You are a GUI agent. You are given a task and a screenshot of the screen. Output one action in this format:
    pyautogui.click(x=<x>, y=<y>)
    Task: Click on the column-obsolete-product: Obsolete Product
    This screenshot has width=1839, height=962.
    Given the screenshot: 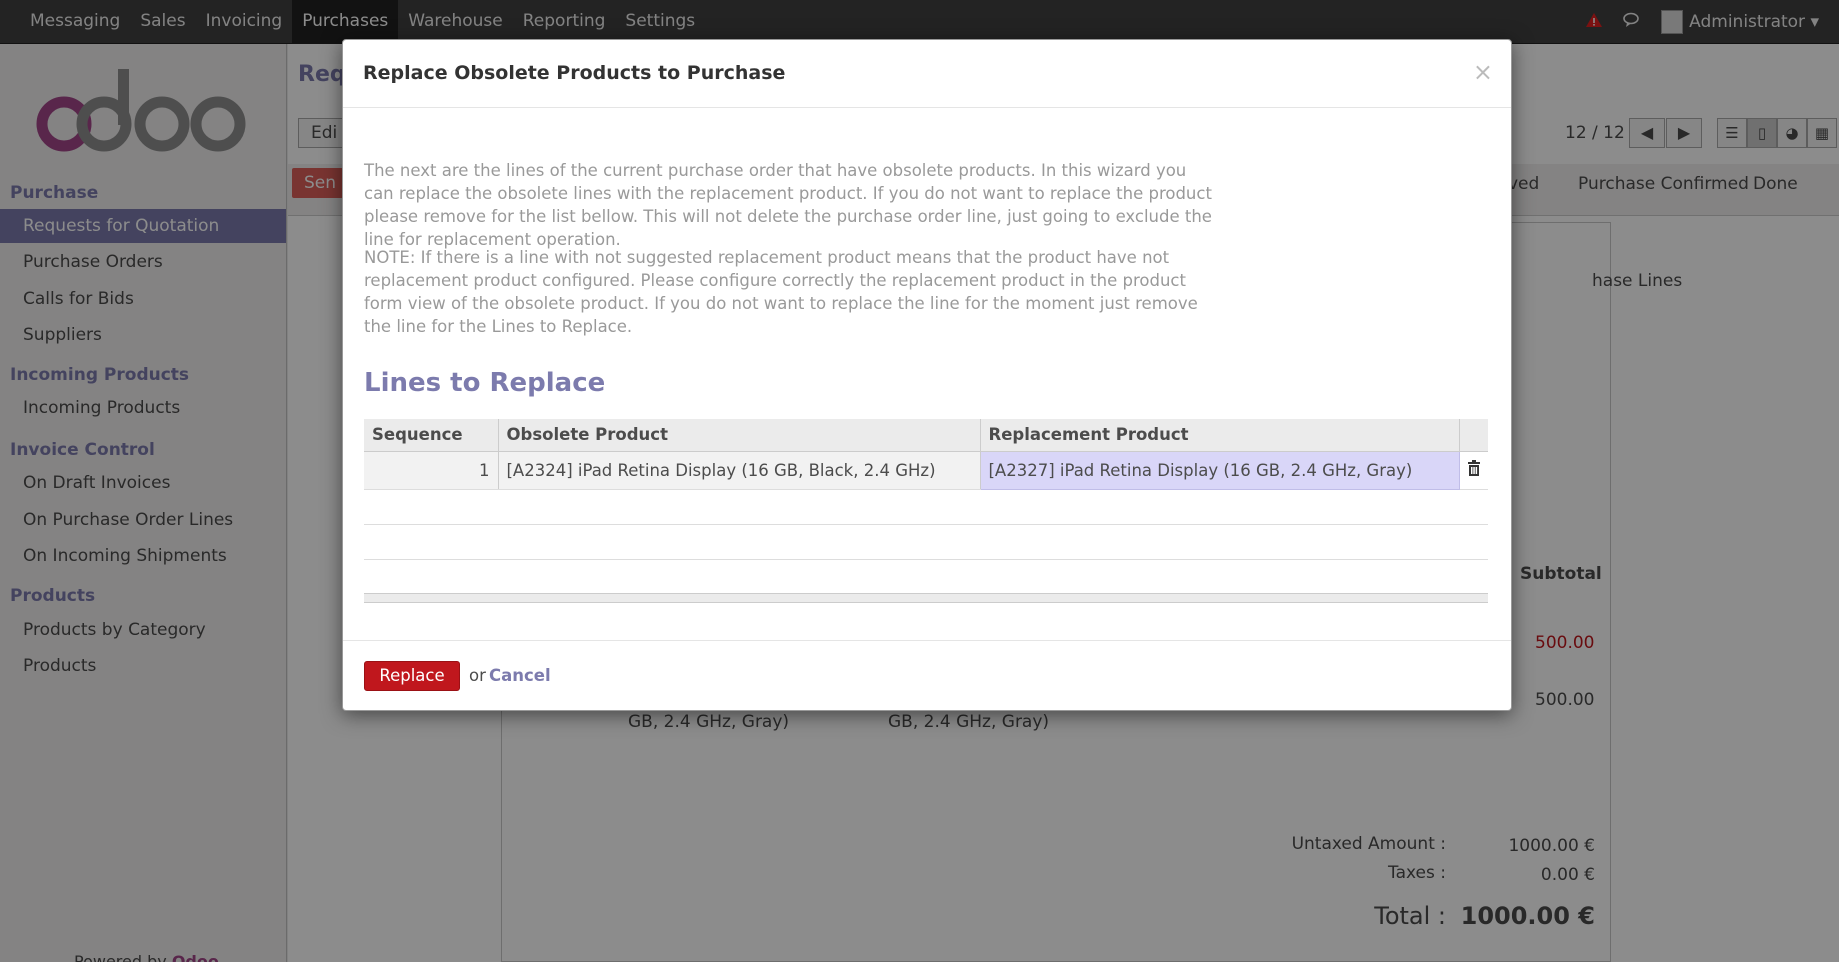 What is the action you would take?
    pyautogui.click(x=739, y=435)
    